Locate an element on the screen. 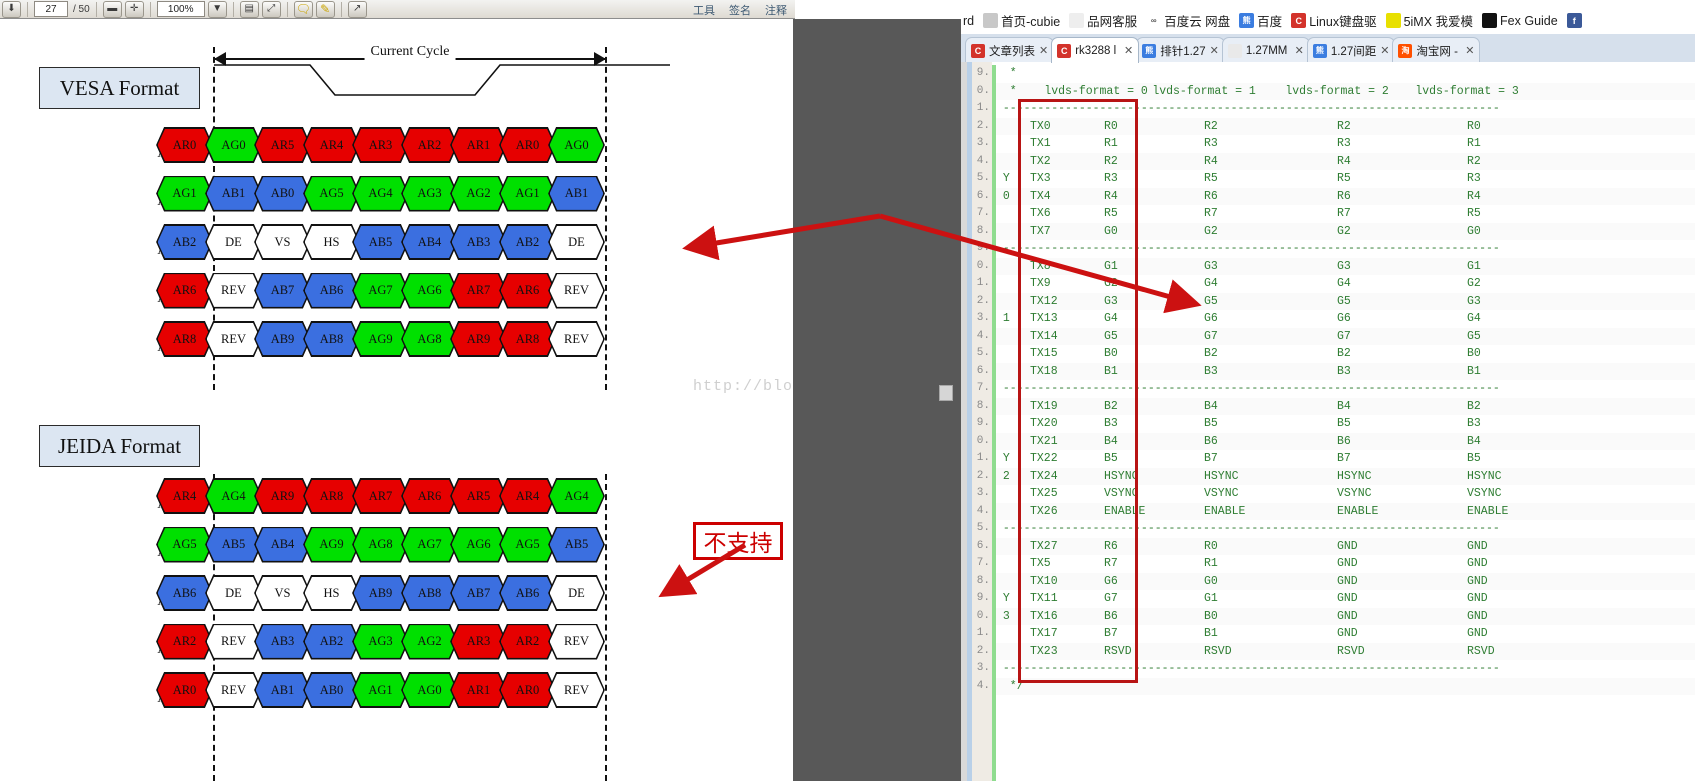 The height and width of the screenshot is (781, 1695). waveform-cell: AB9 is located at coordinates (380, 593).